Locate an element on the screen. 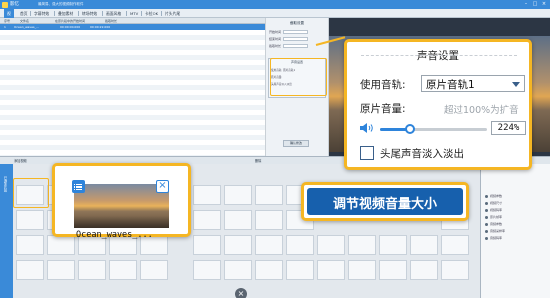 Image resolution: width=550 pixels, height=298 pixels. prop-item: 音频参数 is located at coordinates (493, 224).